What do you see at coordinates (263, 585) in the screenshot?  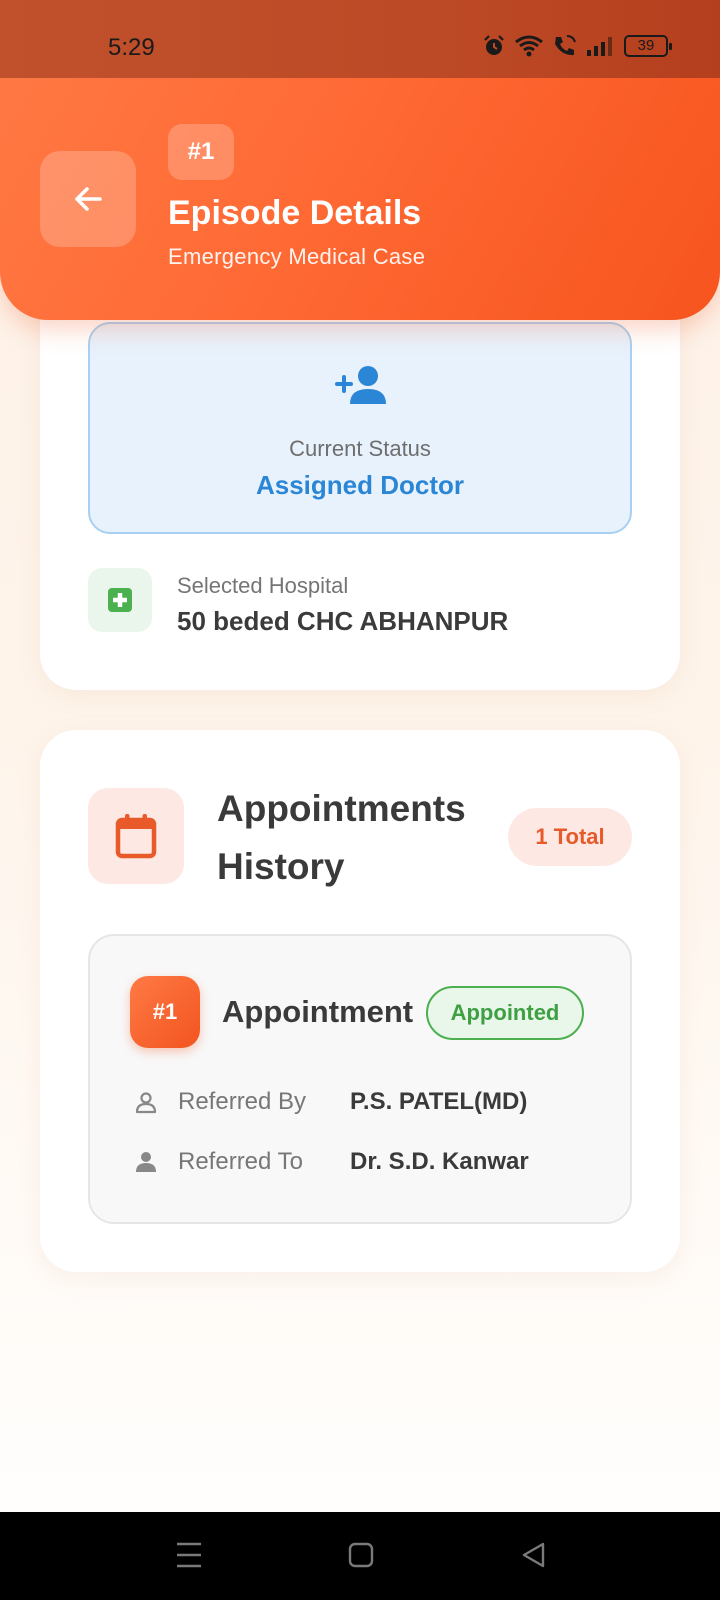 I see `hospital-label: Selected Hospital` at bounding box center [263, 585].